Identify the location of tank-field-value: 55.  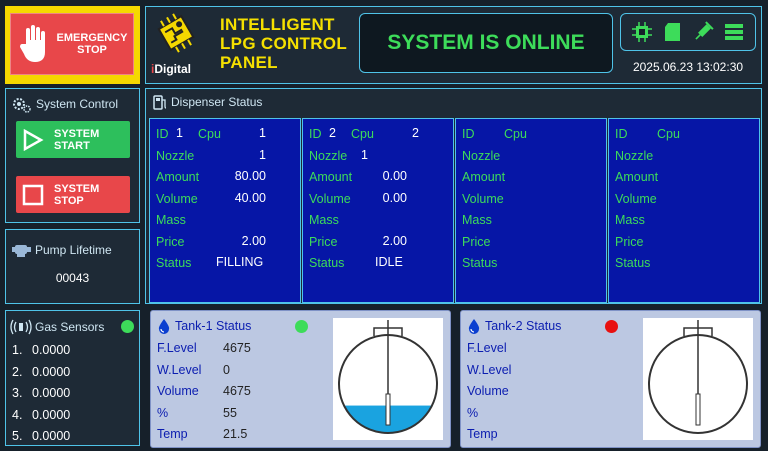
(230, 413).